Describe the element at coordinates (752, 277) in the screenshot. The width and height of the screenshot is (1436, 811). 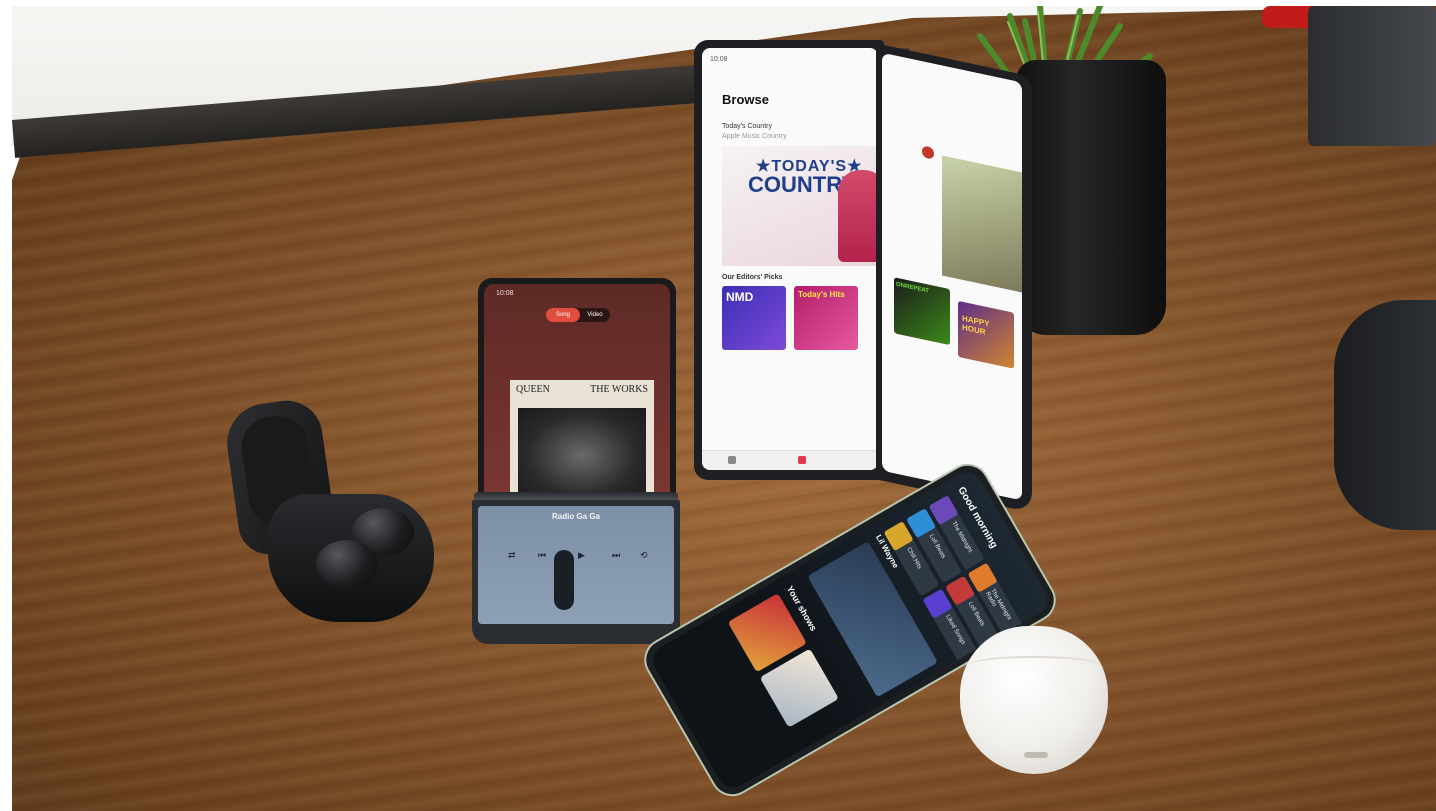
I see `editors-picks-label: Our Editors' Picks` at that location.